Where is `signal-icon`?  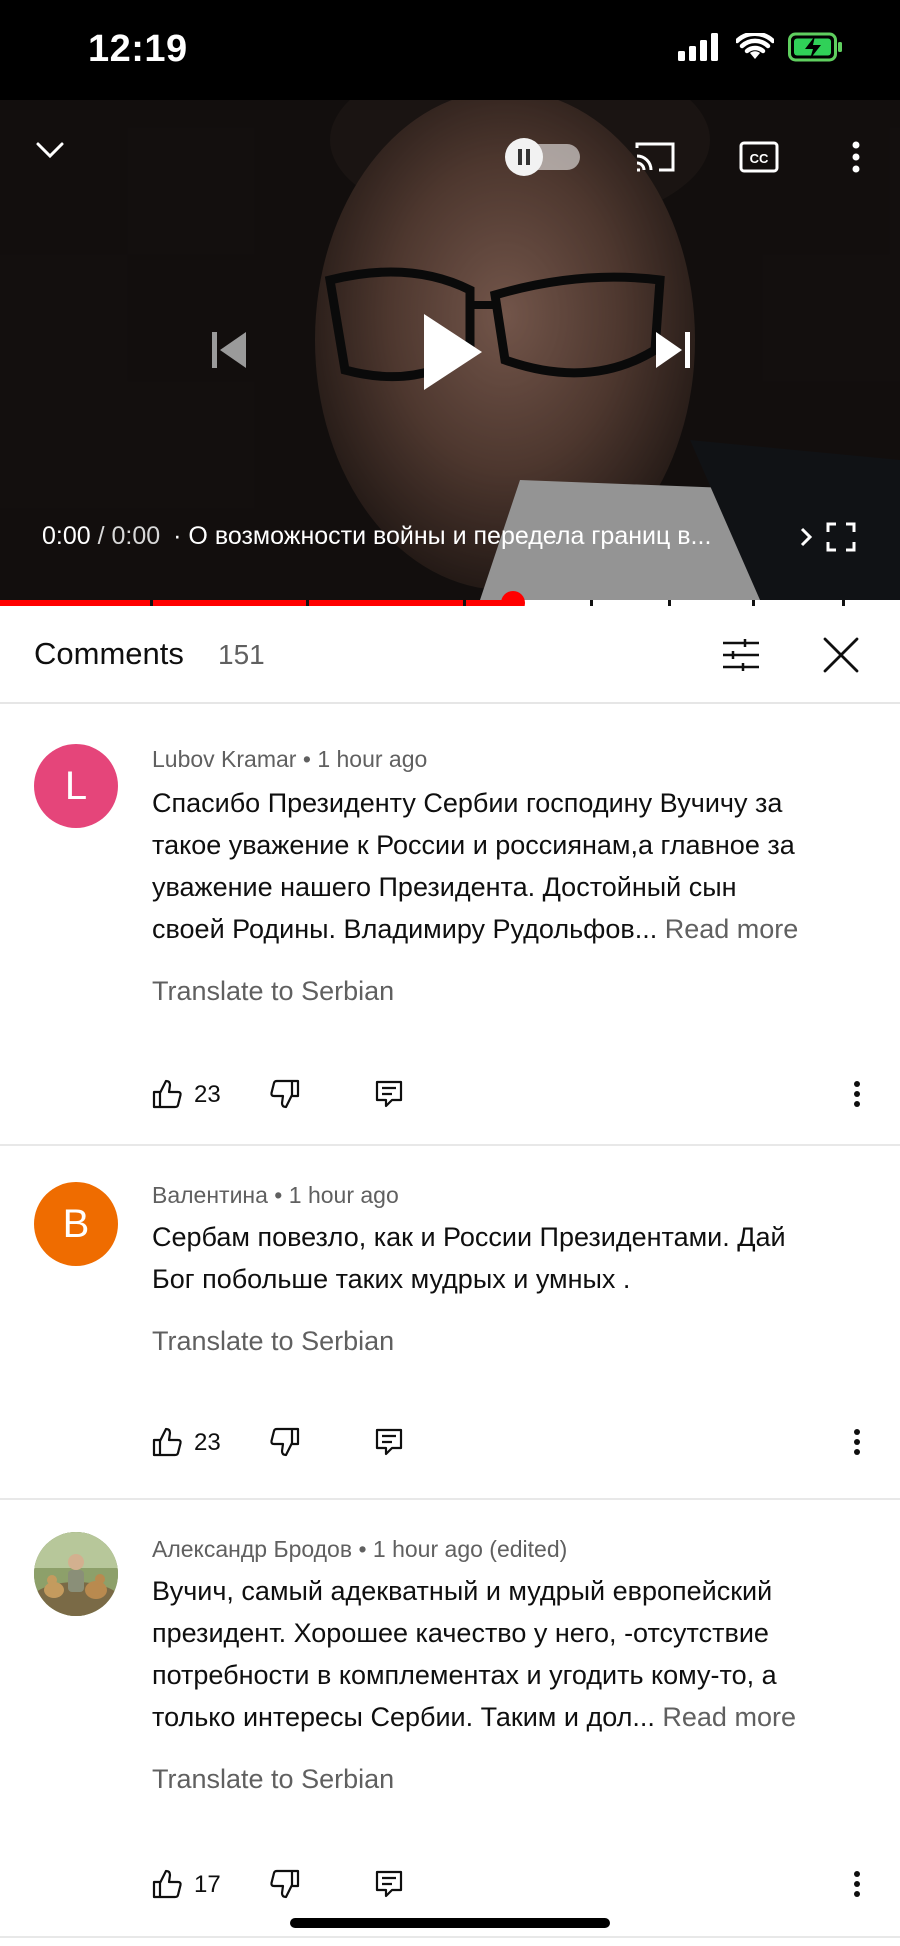
signal-icon is located at coordinates (698, 47).